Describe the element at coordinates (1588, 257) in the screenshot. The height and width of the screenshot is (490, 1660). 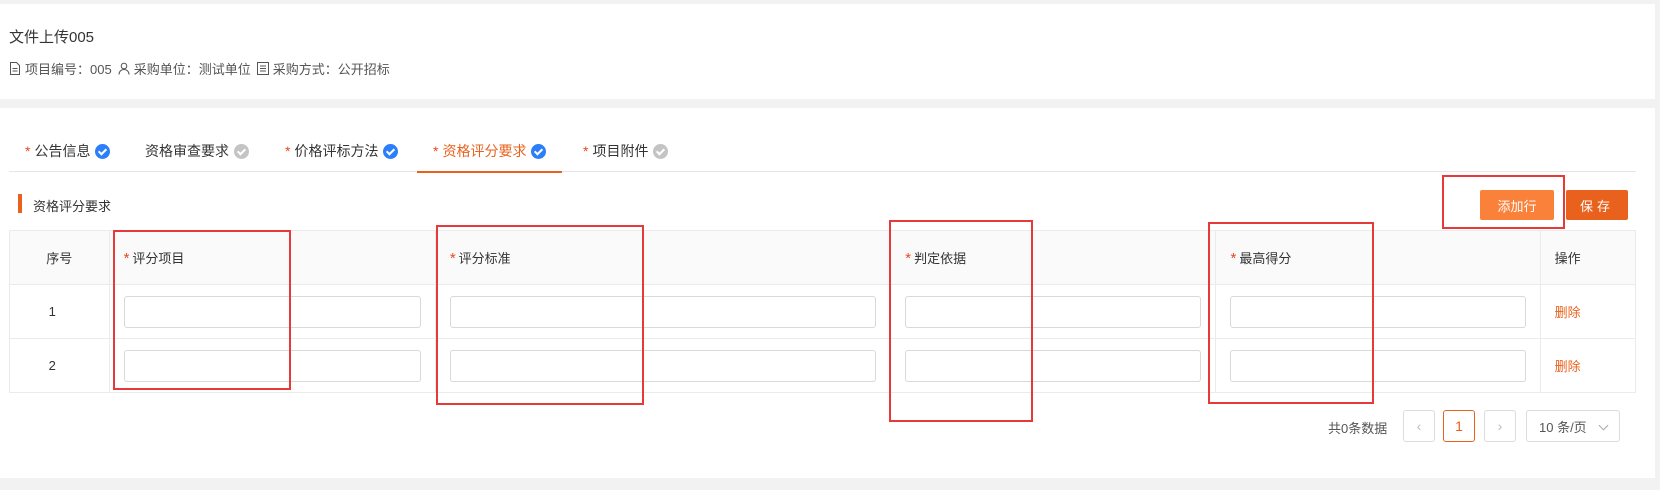
I see `column-header-action: 操作` at that location.